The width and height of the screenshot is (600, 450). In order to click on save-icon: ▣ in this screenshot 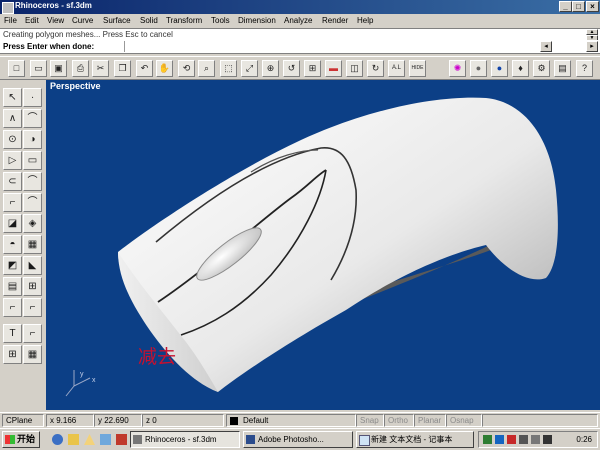, I will do `click(58, 68)`.